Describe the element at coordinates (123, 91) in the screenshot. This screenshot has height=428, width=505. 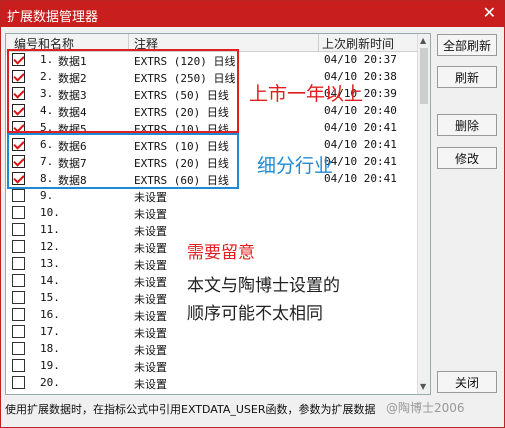
I see `highlight-box-red` at that location.